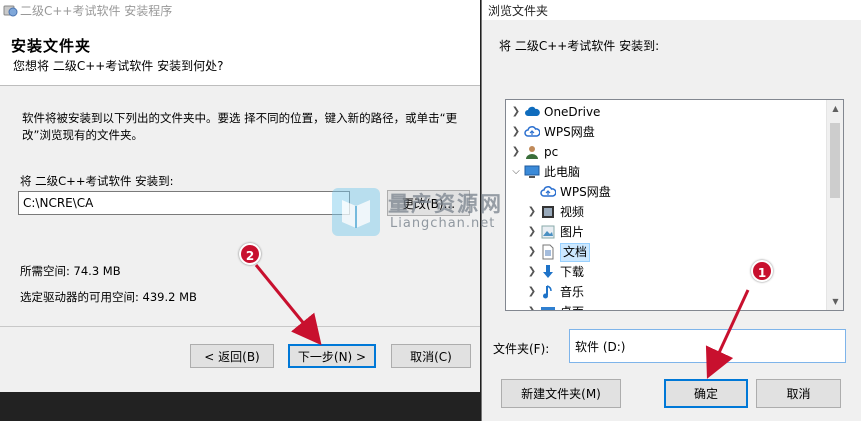 The width and height of the screenshot is (861, 421). Describe the element at coordinates (10, 11) in the screenshot. I see `installer-app-icon` at that location.